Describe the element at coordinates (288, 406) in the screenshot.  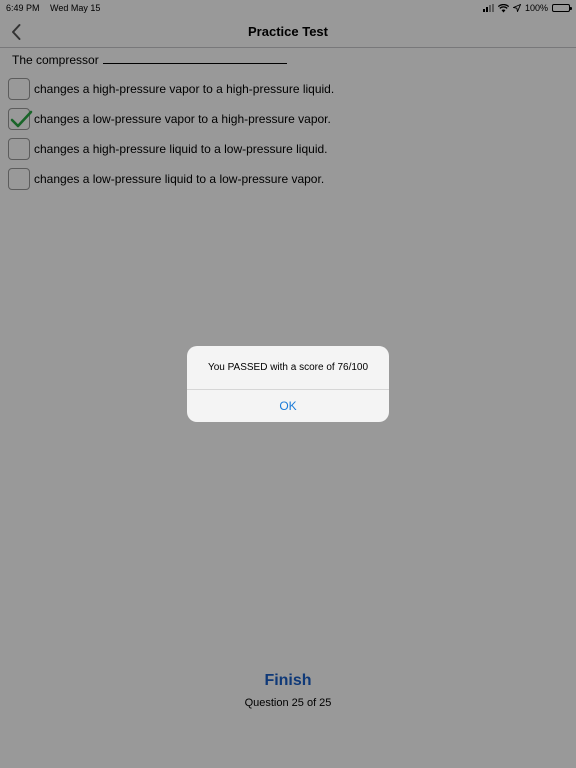
I see `alert-ok-button: OK` at that location.